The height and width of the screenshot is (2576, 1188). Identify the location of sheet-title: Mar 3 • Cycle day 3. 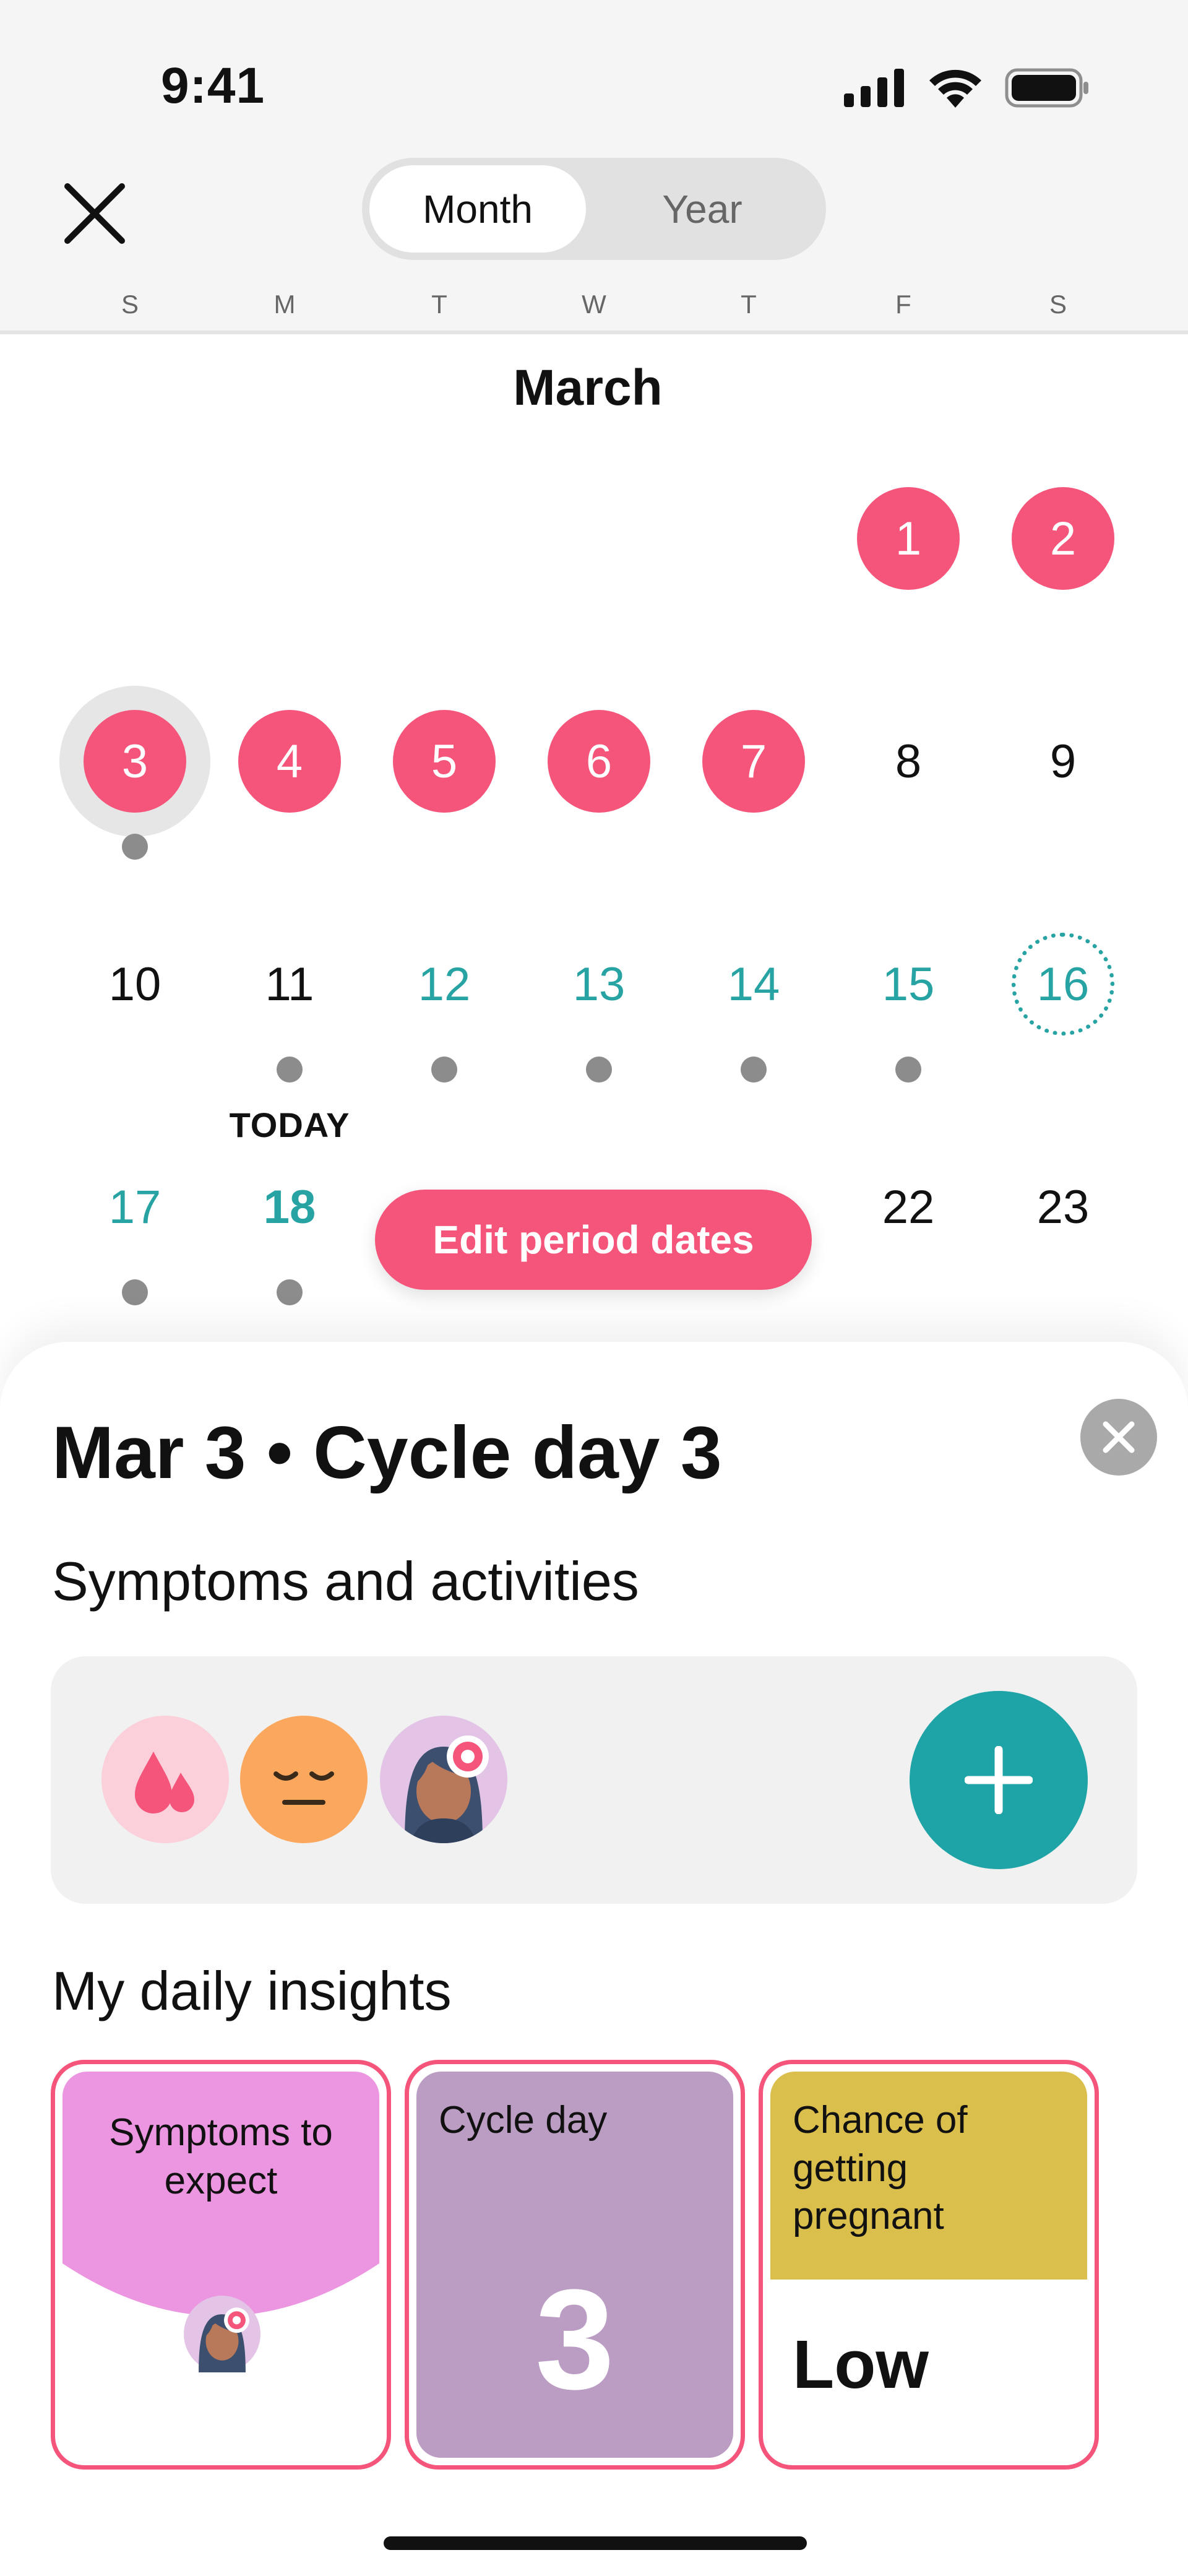
(387, 1452).